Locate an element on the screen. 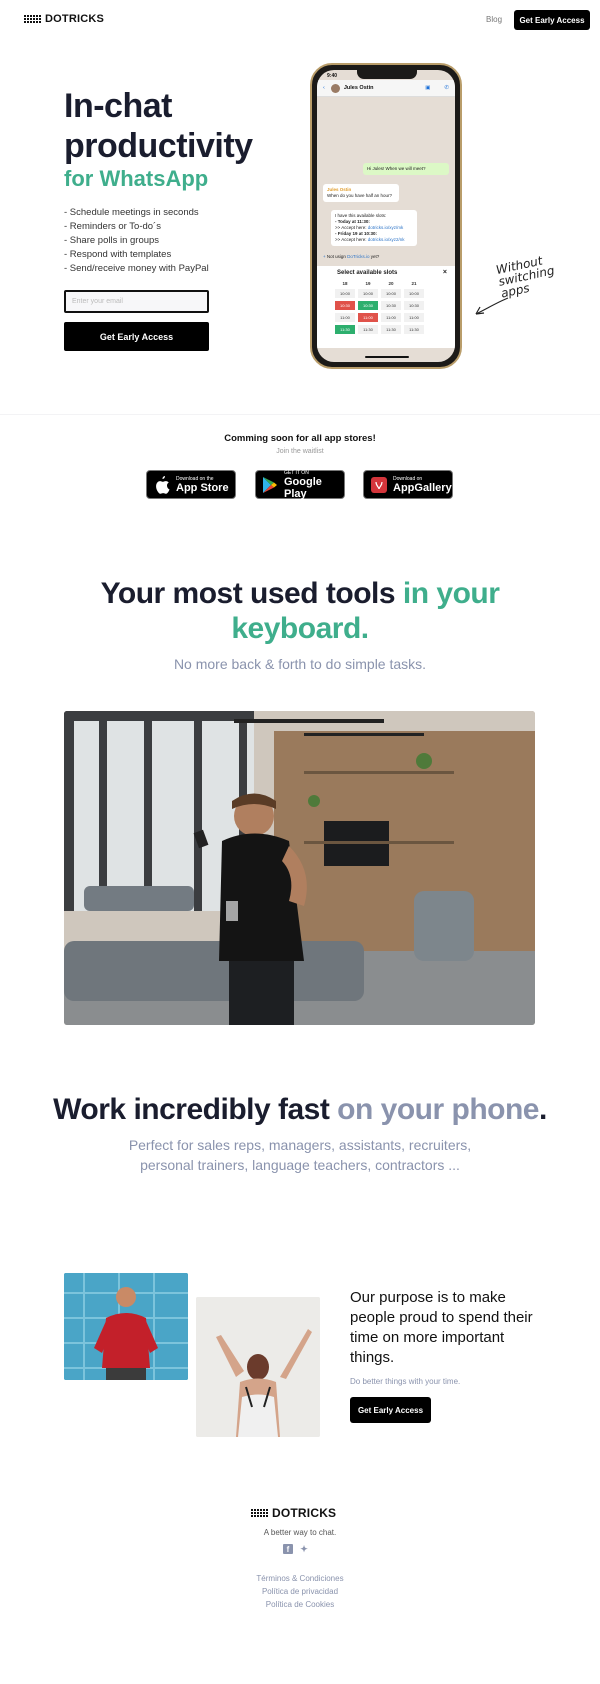 The image size is (600, 1684). chat-message-outgoing: Hi Jules! When we will meet? is located at coordinates (406, 169).